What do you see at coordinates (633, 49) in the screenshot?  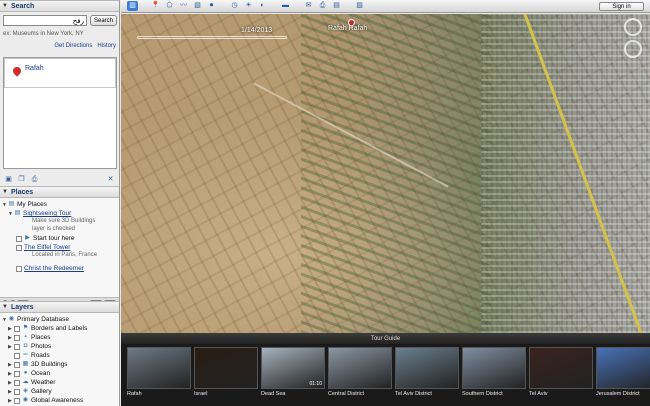 I see `look-ring-icon` at bounding box center [633, 49].